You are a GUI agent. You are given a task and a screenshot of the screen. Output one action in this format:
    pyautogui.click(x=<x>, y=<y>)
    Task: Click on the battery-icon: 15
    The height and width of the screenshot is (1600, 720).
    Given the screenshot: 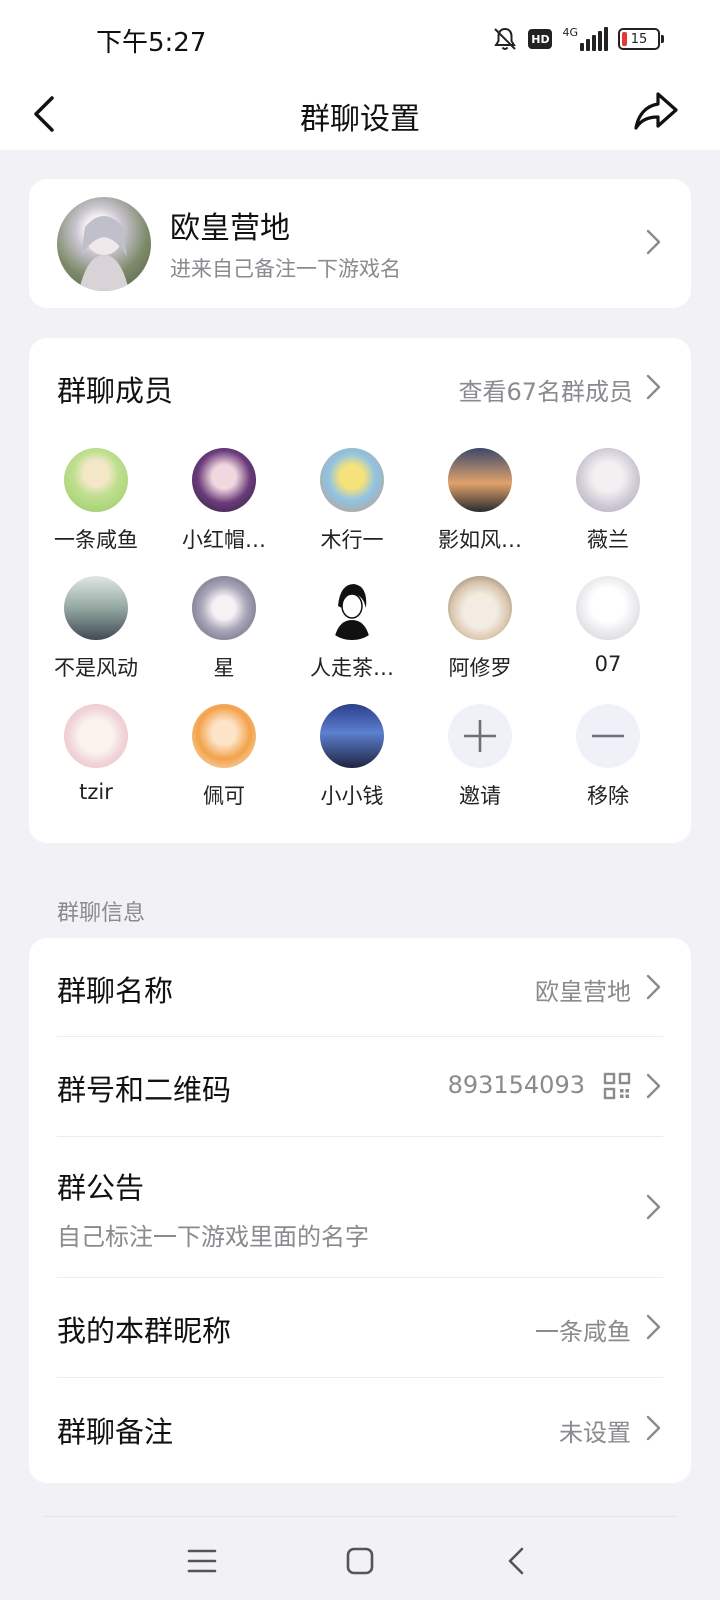 What is the action you would take?
    pyautogui.click(x=641, y=39)
    